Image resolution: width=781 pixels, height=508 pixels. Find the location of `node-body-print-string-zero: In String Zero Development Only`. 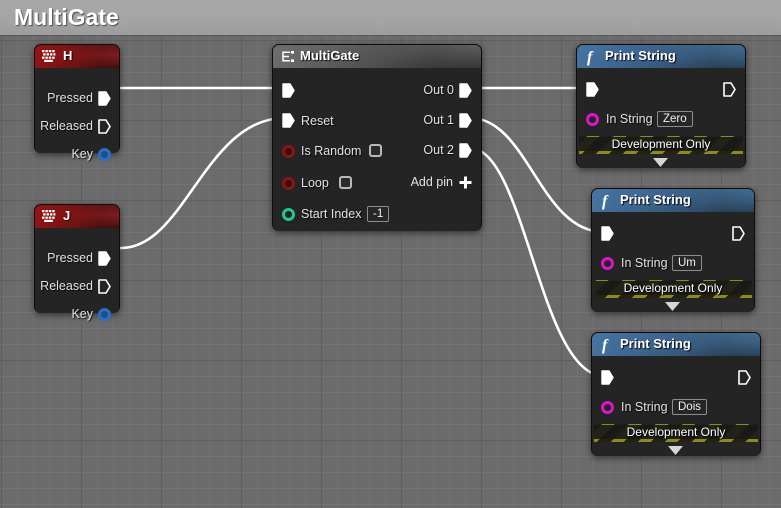

node-body-print-string-zero: In String Zero Development Only is located at coordinates (661, 118).